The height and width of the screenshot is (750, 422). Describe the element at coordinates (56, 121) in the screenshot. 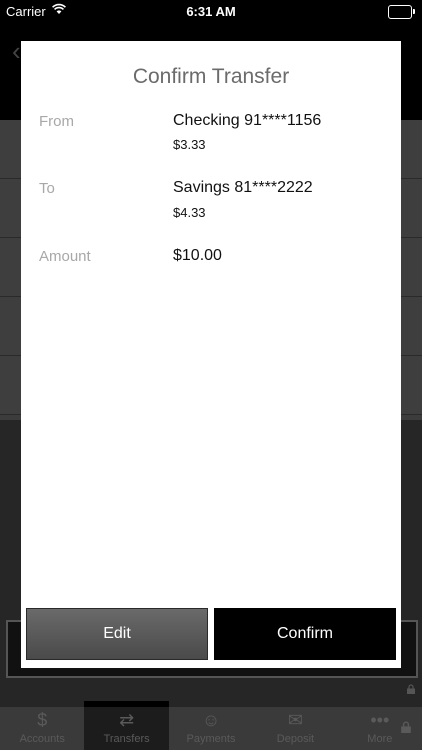

I see `from-label: From` at that location.